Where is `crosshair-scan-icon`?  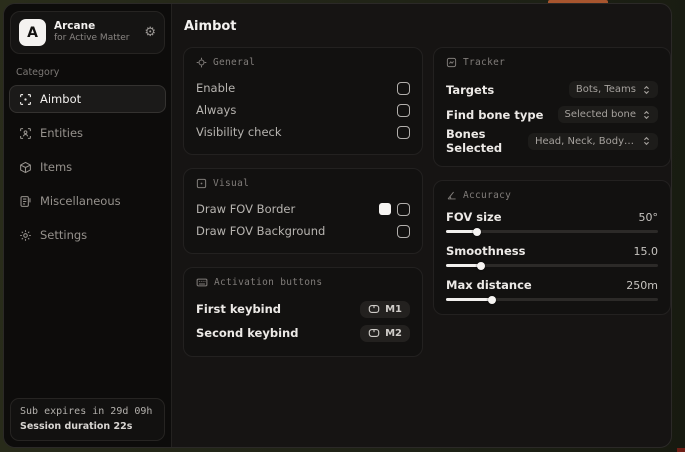 crosshair-scan-icon is located at coordinates (25, 99).